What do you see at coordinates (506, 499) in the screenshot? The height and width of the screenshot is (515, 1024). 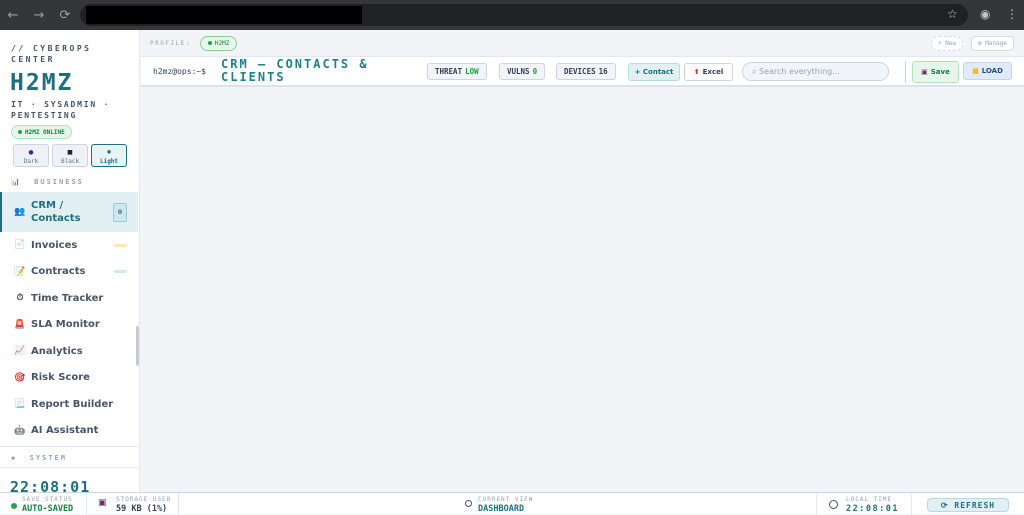 I see `current-view-label: CURRENT VIEW` at bounding box center [506, 499].